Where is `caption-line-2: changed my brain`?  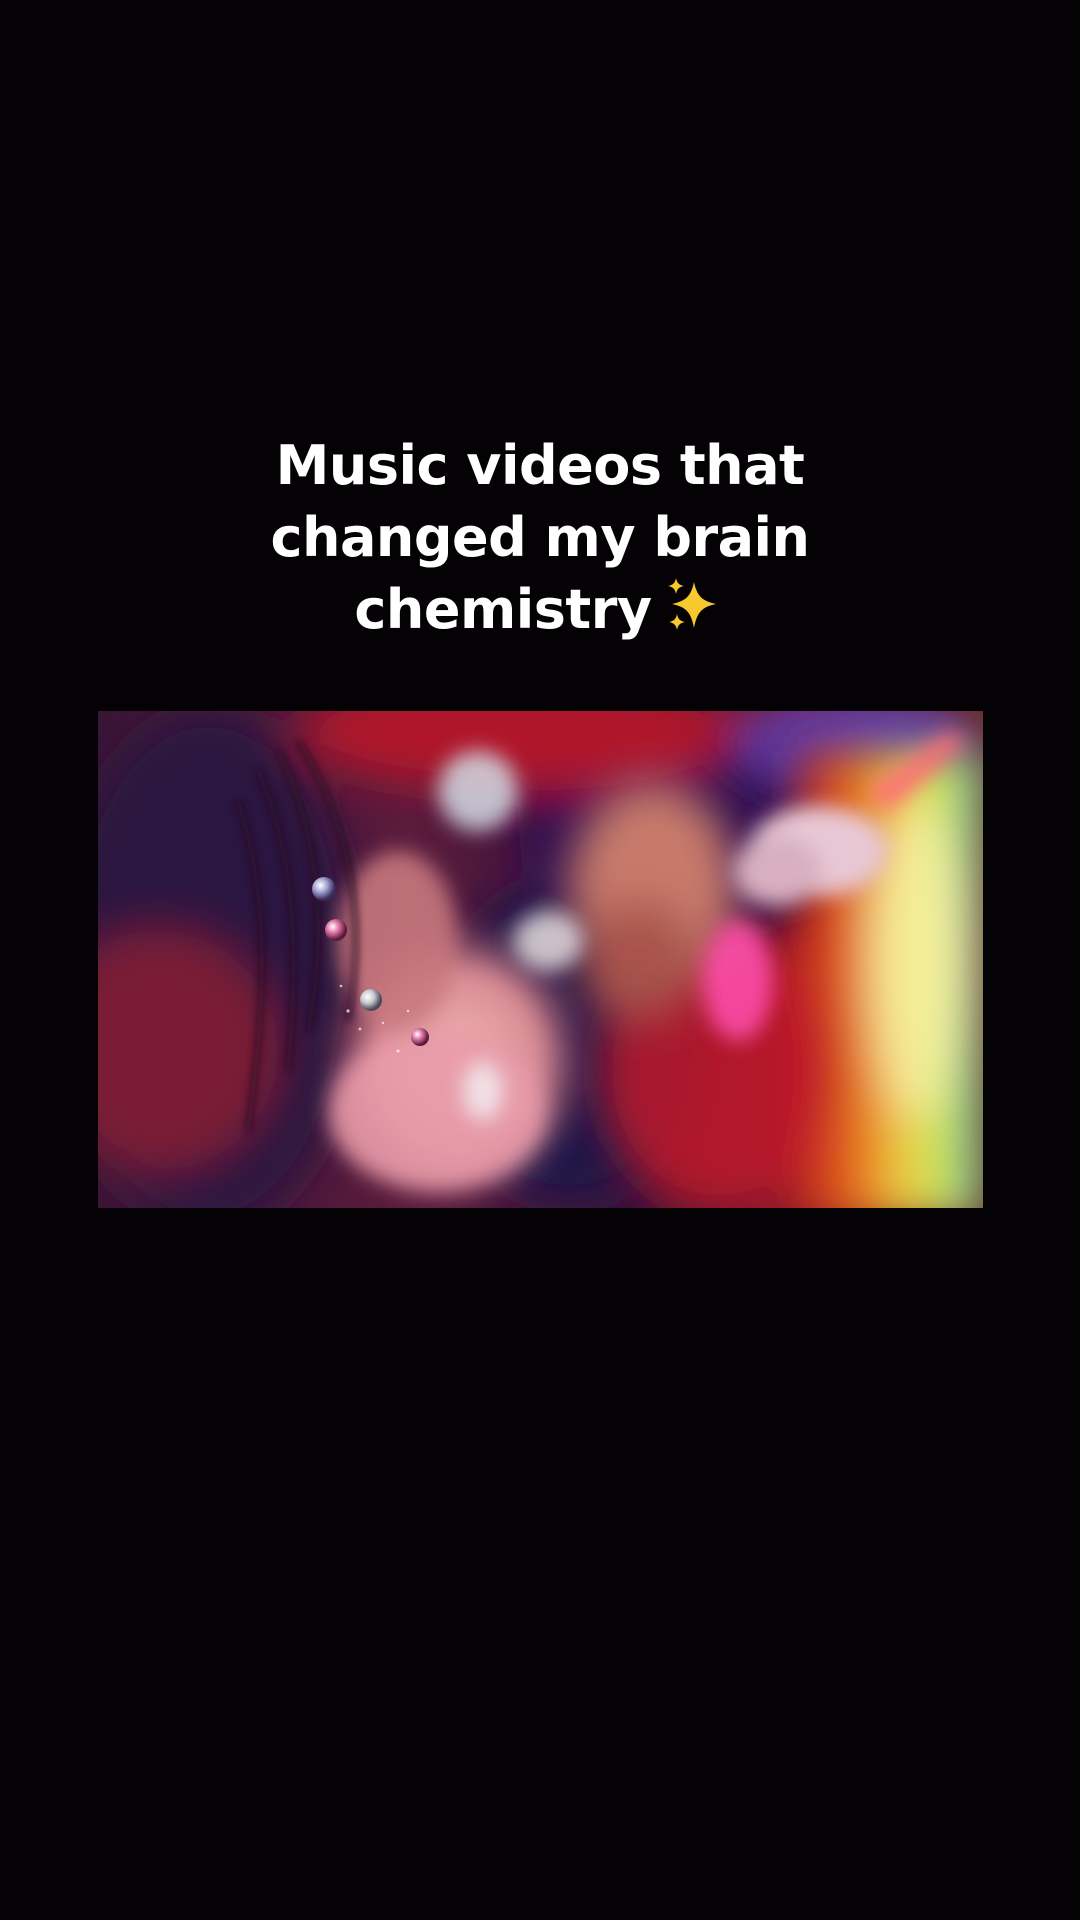 caption-line-2: changed my brain is located at coordinates (540, 537).